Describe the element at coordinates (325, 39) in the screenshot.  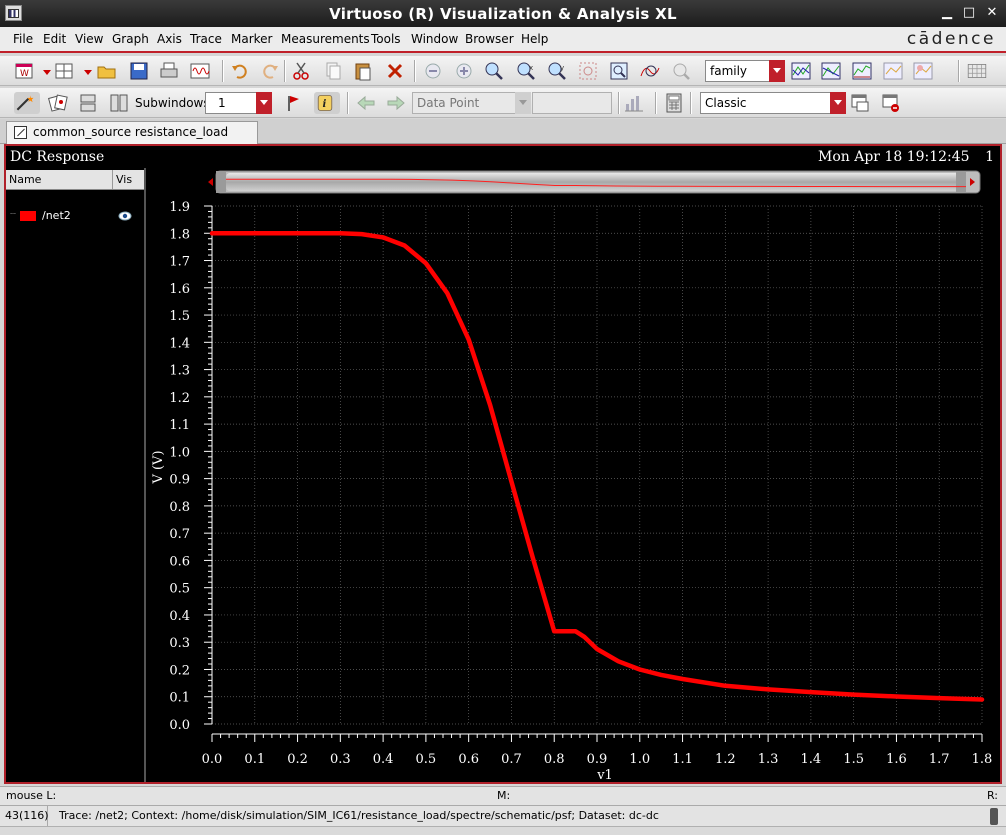
I see `menu-measurements: Measurements` at that location.